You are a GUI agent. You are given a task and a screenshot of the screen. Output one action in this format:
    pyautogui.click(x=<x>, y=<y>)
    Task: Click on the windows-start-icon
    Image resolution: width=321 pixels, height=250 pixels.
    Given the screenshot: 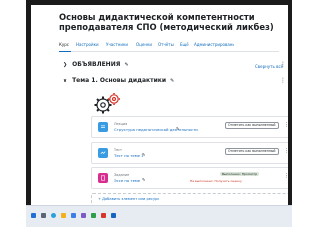 What is the action you would take?
    pyautogui.click(x=33, y=215)
    